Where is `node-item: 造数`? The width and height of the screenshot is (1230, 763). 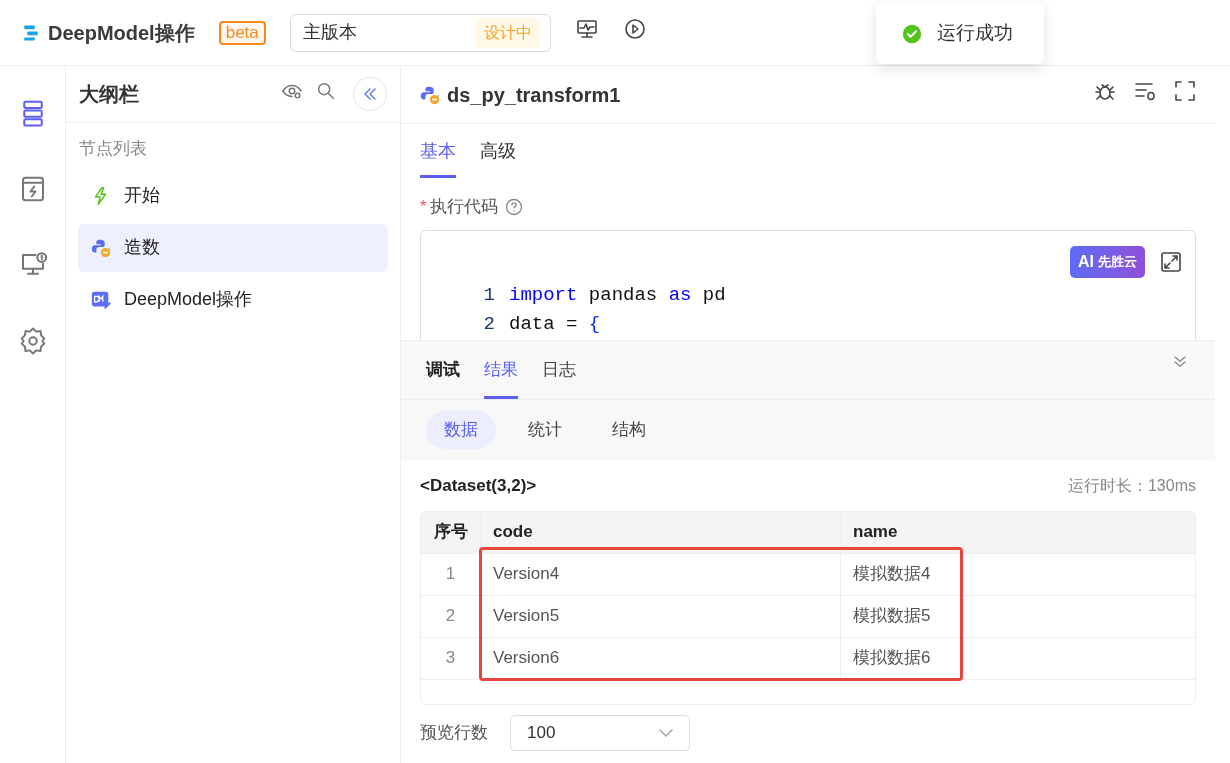 node-item: 造数 is located at coordinates (233, 247).